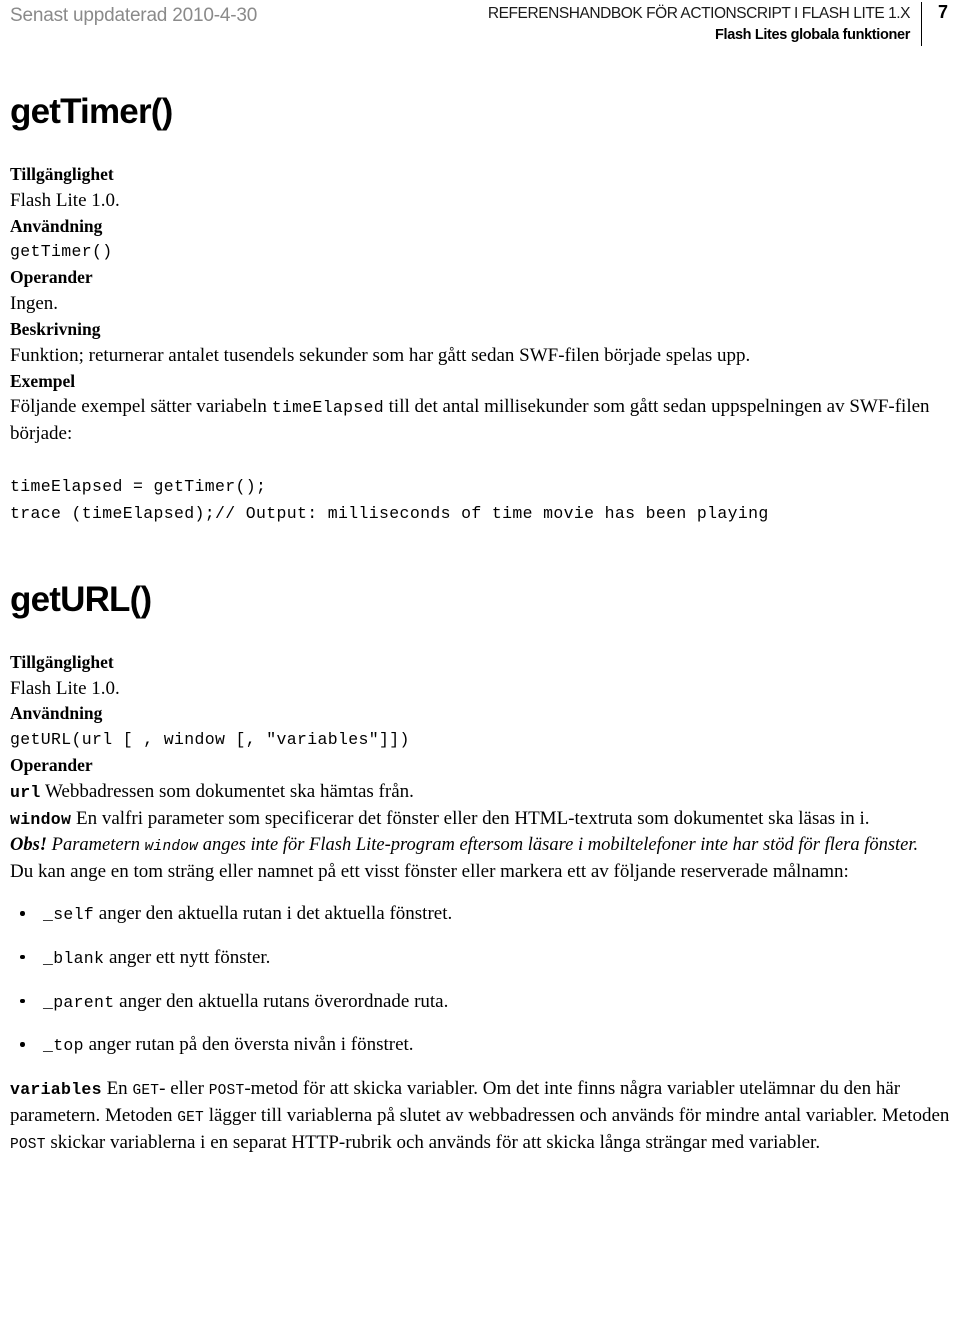  Describe the element at coordinates (51, 764) in the screenshot. I see `heading-operands-geturl: Operander` at that location.